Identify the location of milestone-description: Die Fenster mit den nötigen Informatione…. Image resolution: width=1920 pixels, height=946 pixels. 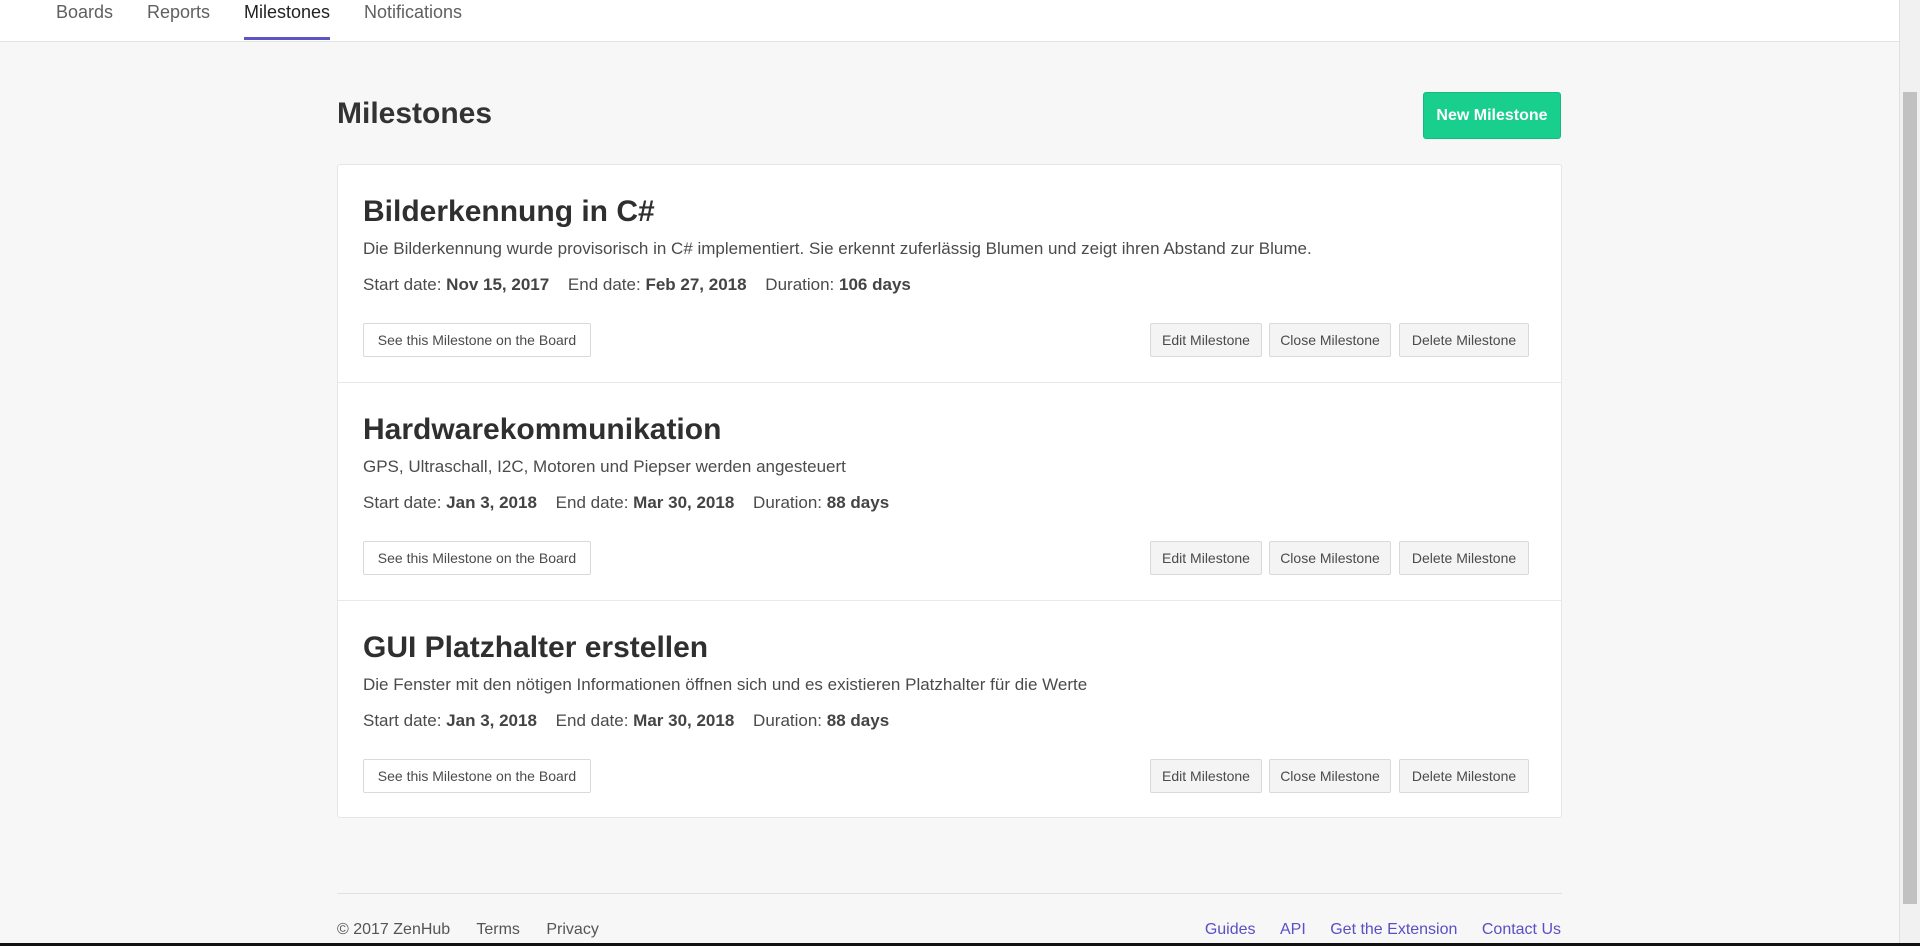
(725, 684).